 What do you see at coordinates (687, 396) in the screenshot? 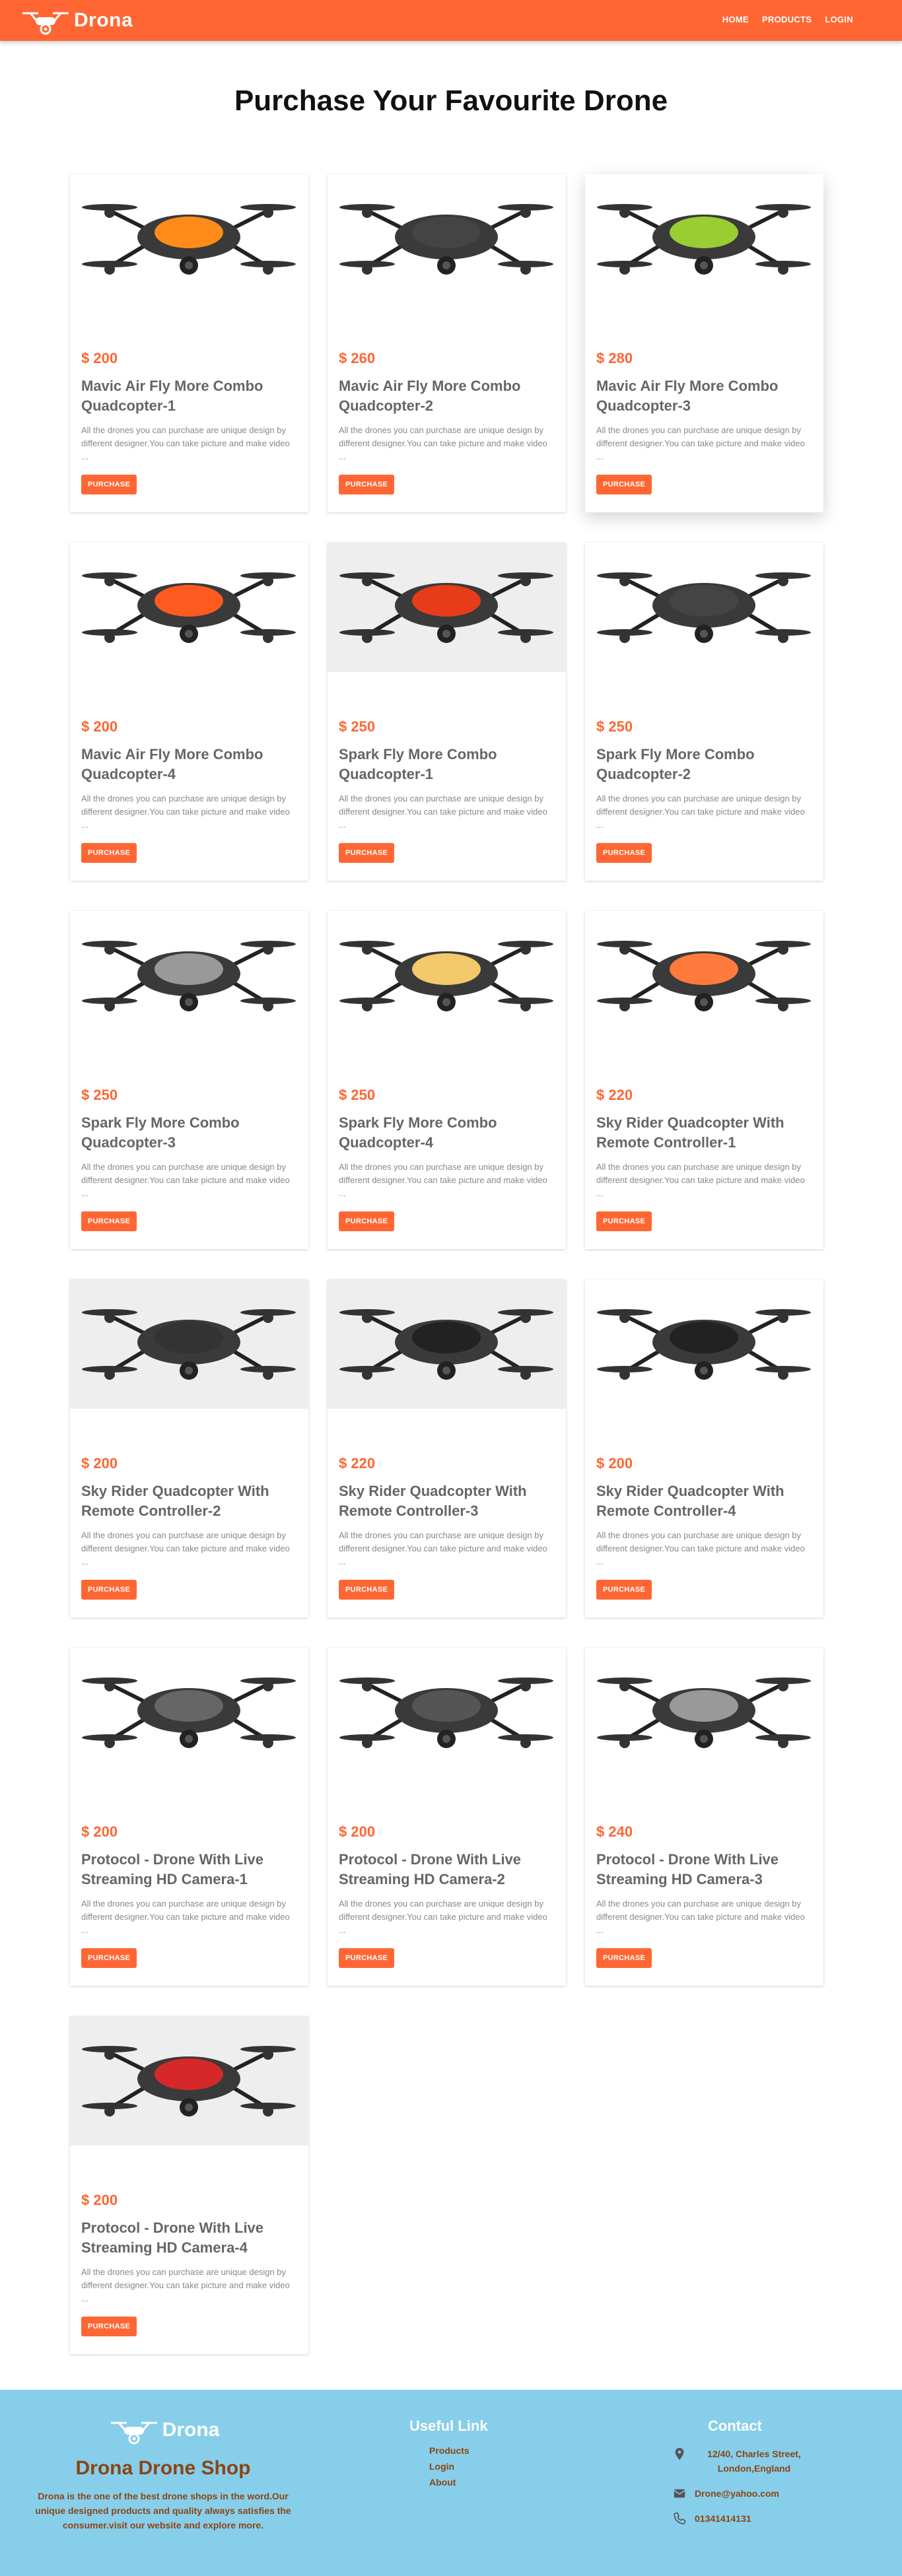
I see `product-name: Mavic Air Fly More Combo Quadcopter-3` at bounding box center [687, 396].